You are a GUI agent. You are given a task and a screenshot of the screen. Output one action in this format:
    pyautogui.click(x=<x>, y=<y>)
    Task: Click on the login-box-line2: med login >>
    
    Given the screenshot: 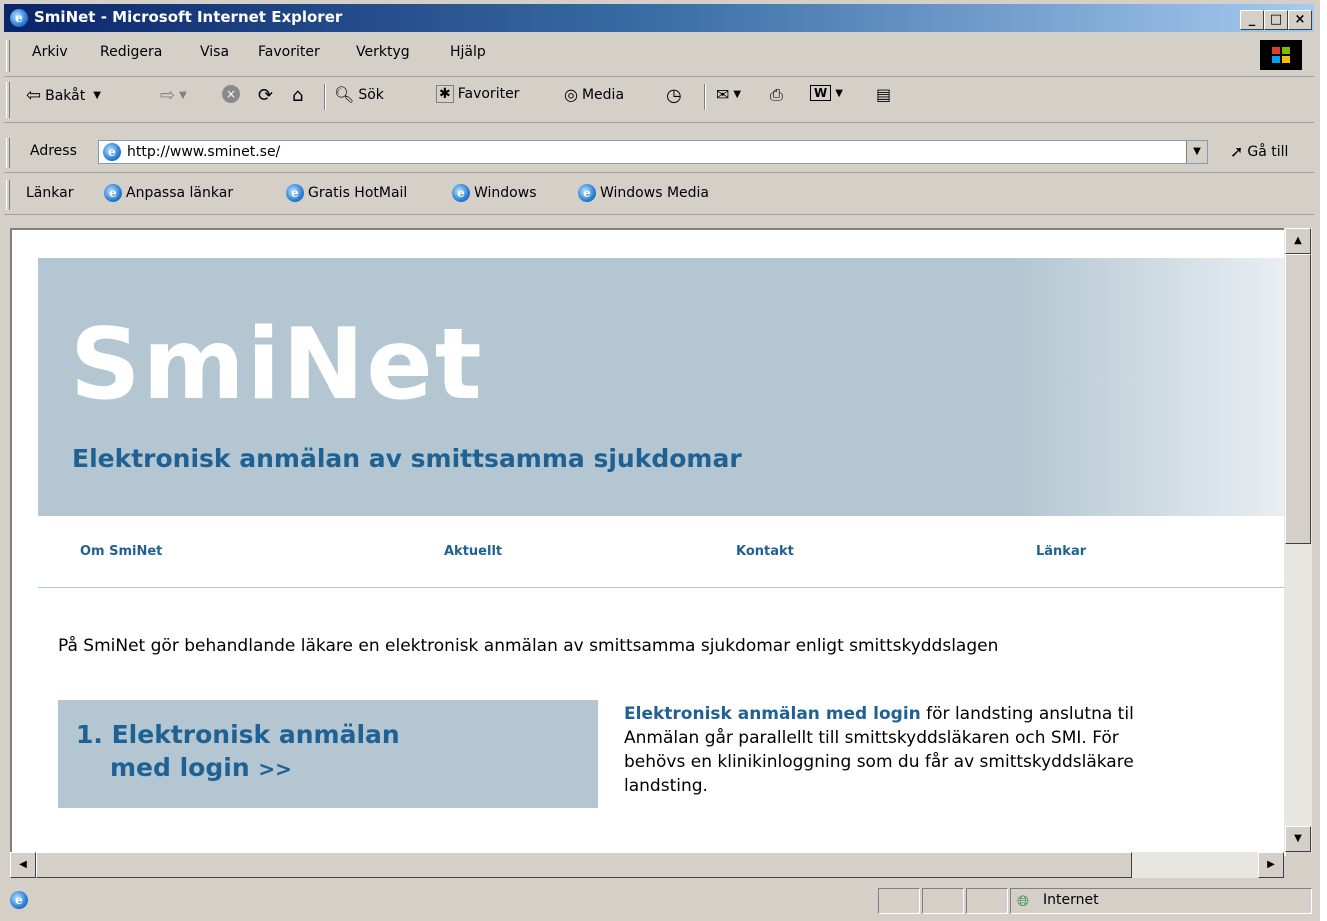 What is the action you would take?
    pyautogui.click(x=238, y=768)
    